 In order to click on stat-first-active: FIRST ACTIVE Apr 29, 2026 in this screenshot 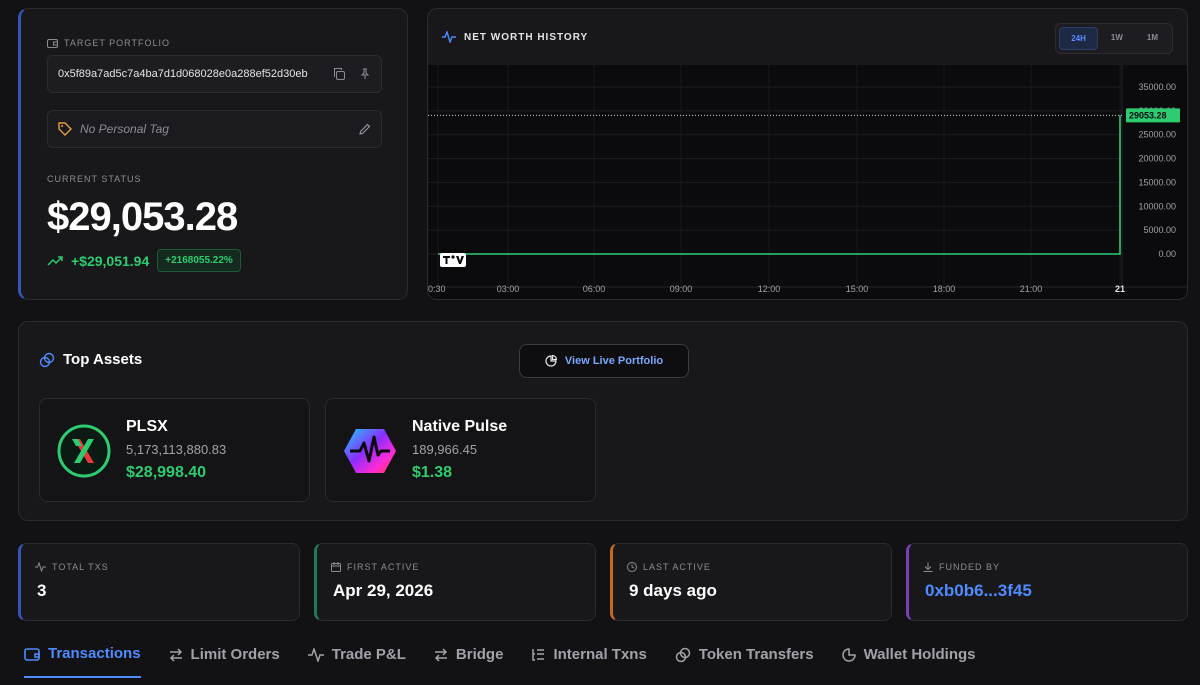, I will do `click(455, 582)`.